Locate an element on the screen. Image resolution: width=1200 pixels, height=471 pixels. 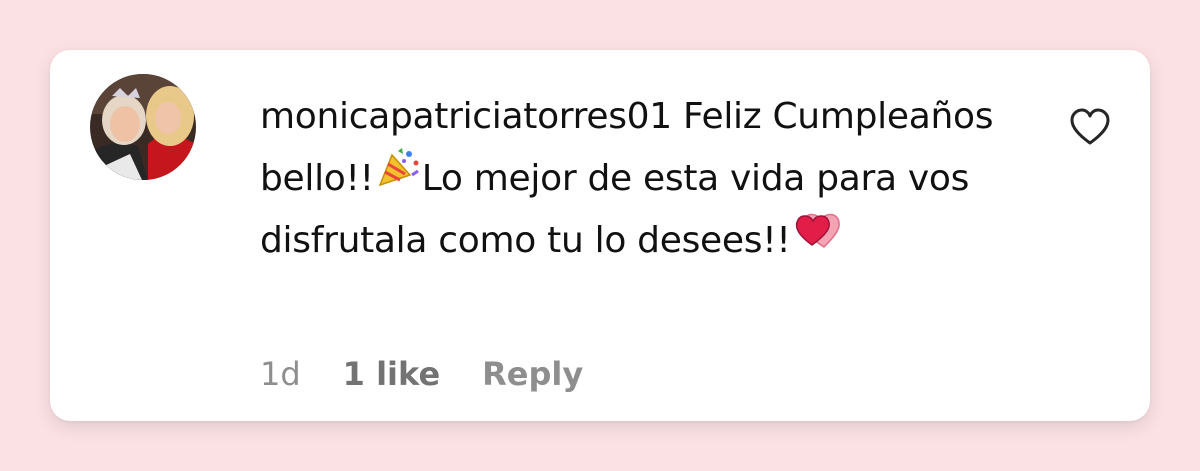
two-hearts-icon is located at coordinates (818, 238).